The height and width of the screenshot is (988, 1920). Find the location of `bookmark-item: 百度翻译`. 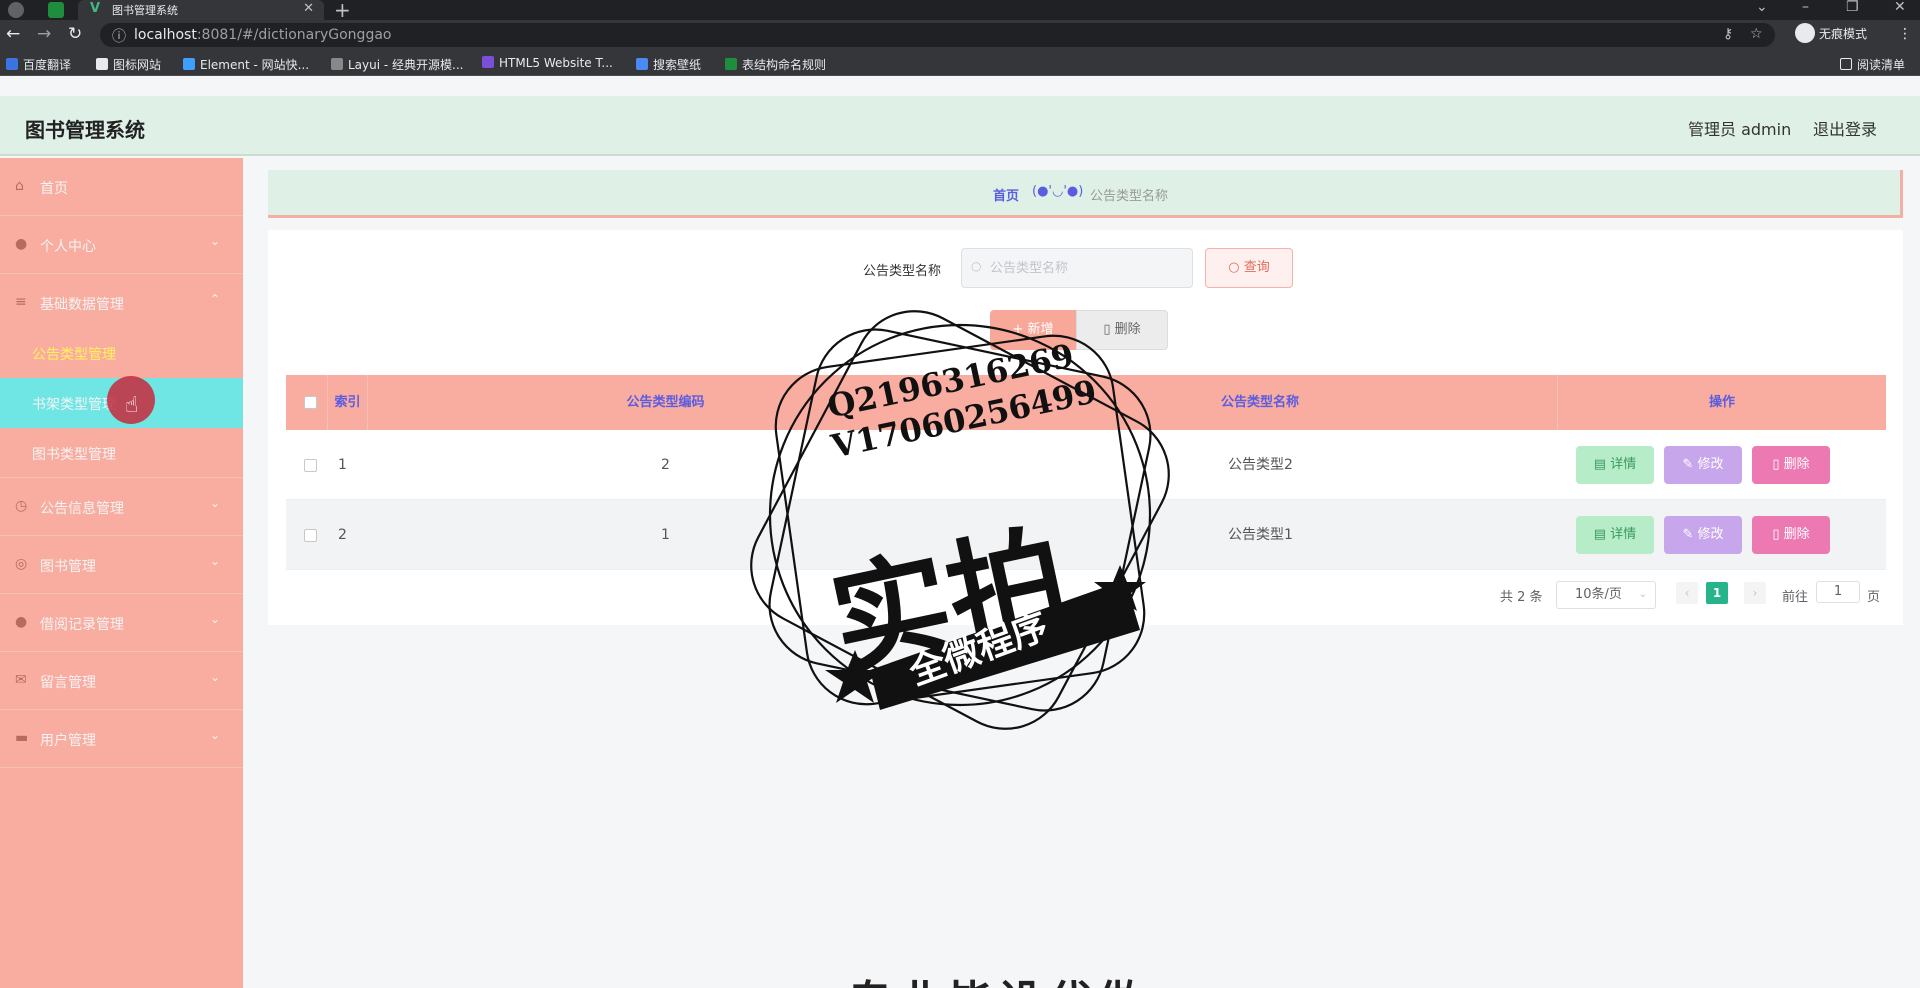

bookmark-item: 百度翻译 is located at coordinates (38, 64).